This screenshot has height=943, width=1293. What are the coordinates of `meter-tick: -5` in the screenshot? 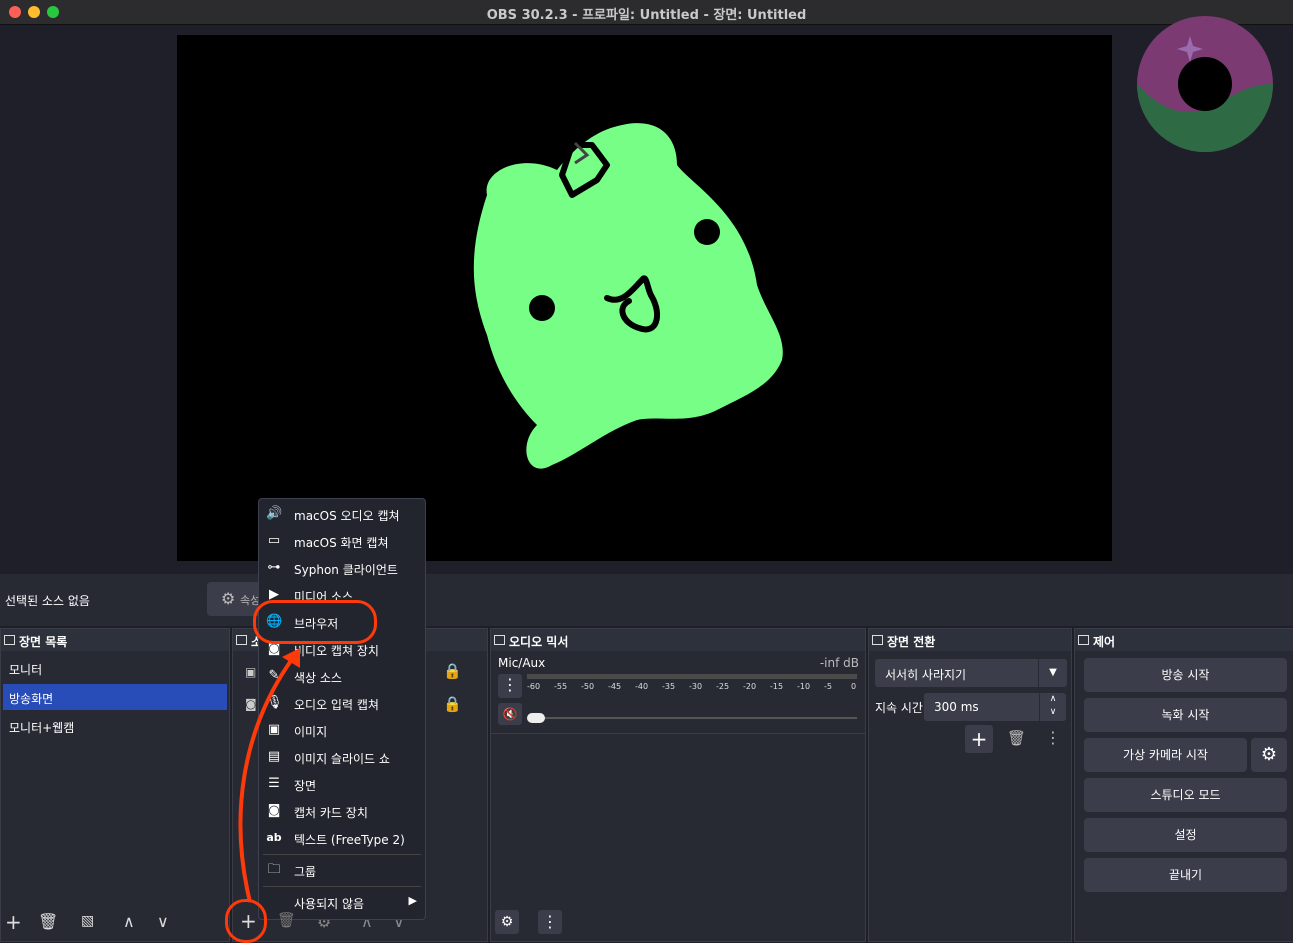 It's located at (828, 686).